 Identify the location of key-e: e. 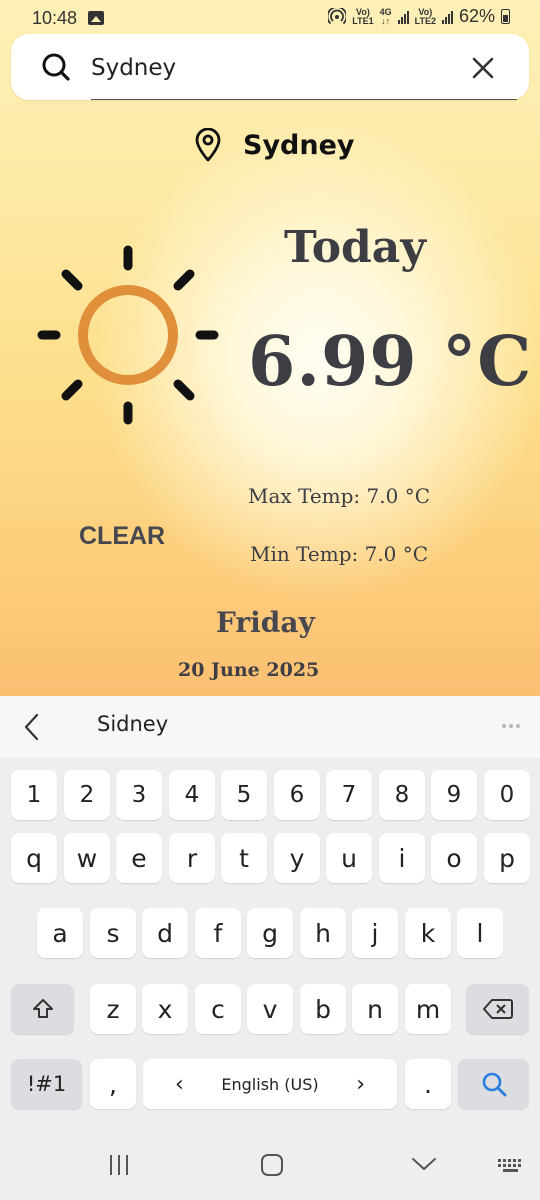
(139, 858).